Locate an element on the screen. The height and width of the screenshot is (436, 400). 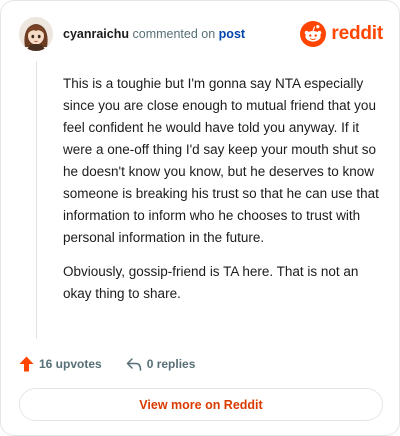
reddit-logo-icon is located at coordinates (313, 34).